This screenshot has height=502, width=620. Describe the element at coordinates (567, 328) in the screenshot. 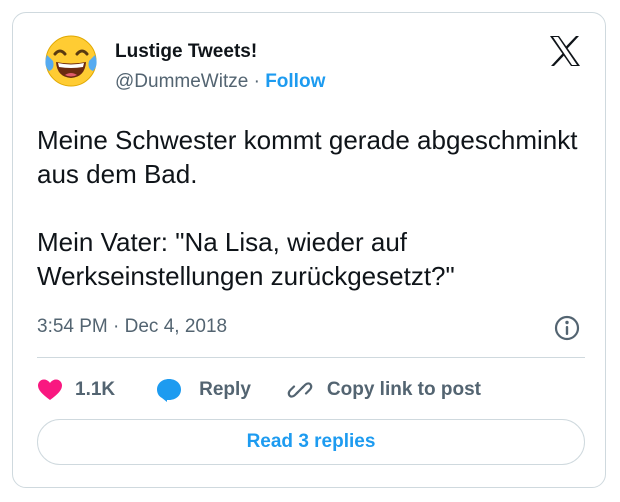

I see `info-icon` at that location.